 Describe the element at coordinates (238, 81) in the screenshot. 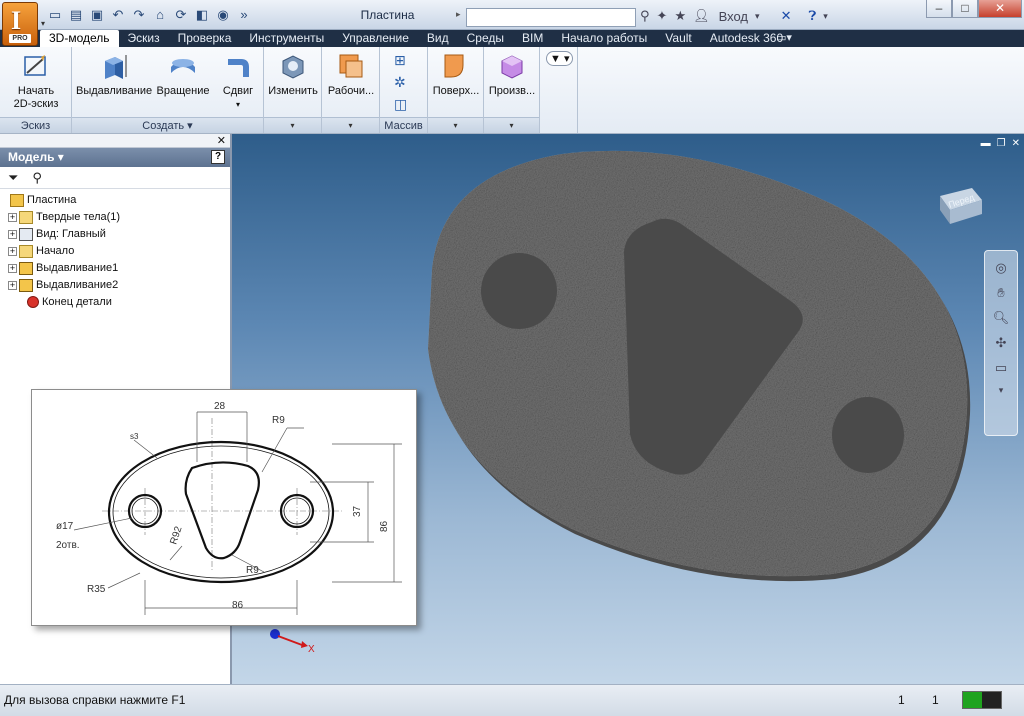

I see `sweep-button: Сдвиг ▾` at that location.